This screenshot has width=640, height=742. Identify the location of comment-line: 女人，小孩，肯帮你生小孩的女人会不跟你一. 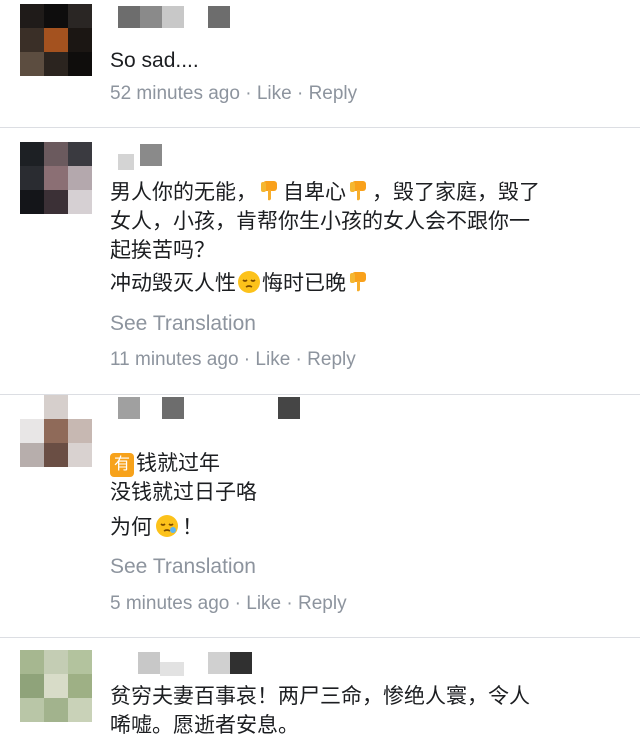
(320, 221).